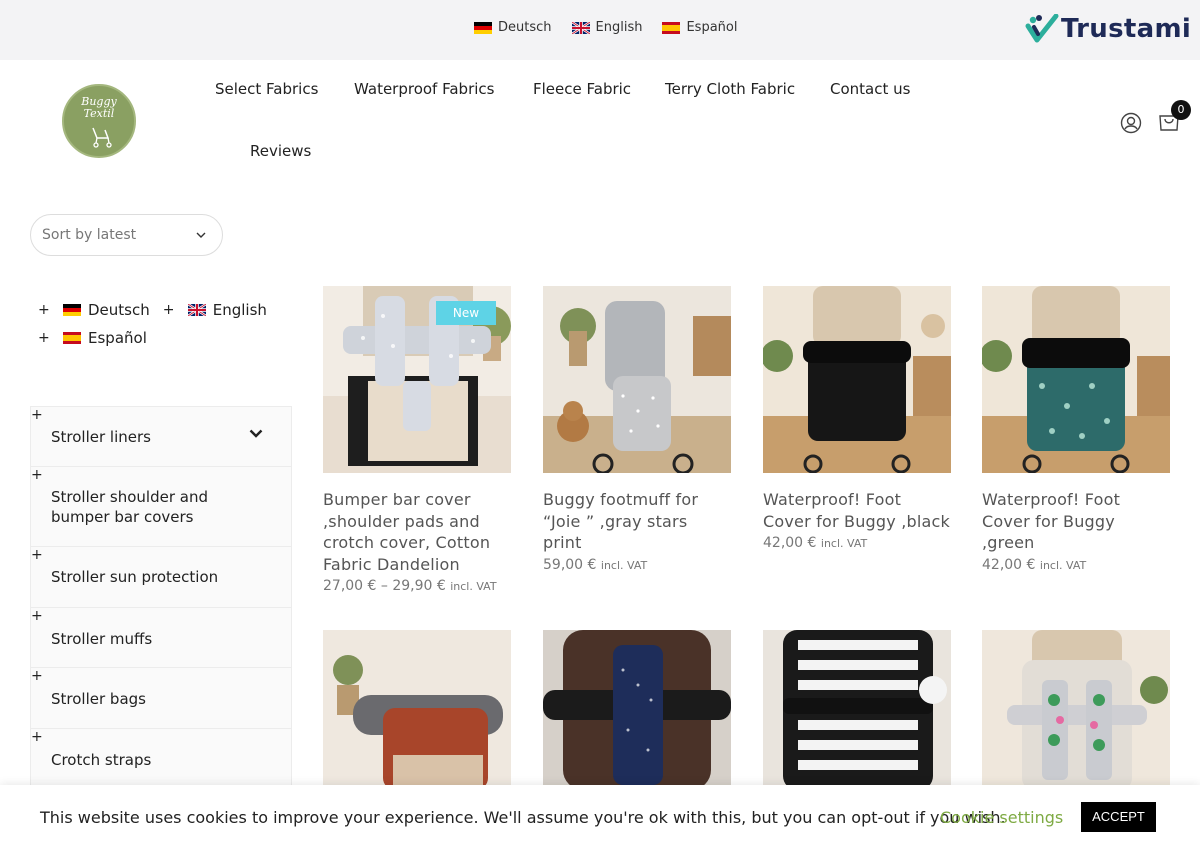 The image size is (1200, 850). Describe the element at coordinates (159, 324) in the screenshot. I see `sidebar-language-list: + Deutsch + English + Español` at that location.